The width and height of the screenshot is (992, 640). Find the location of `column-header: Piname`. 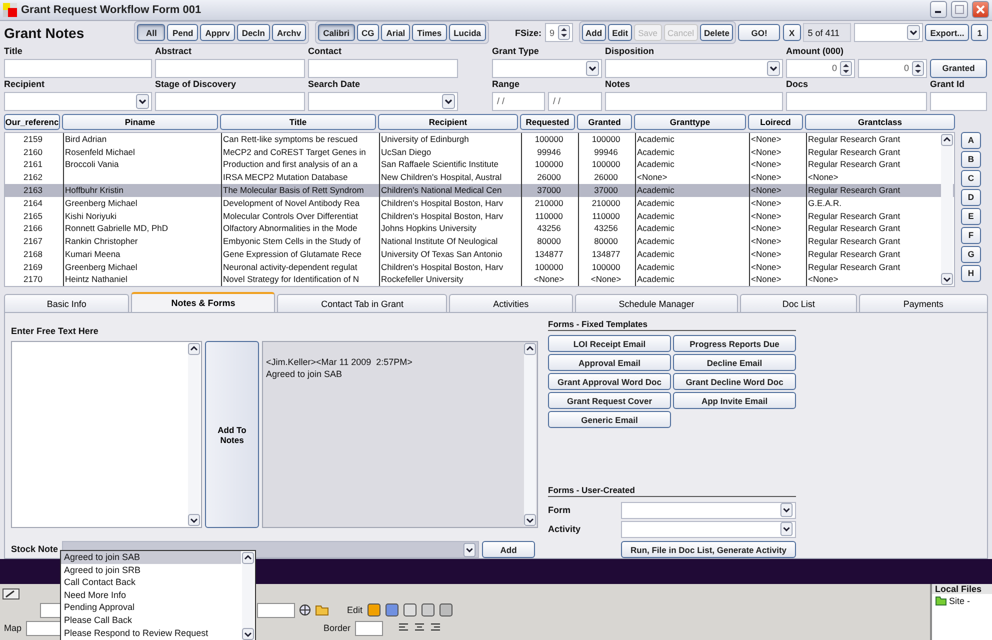

column-header: Piname is located at coordinates (140, 122).